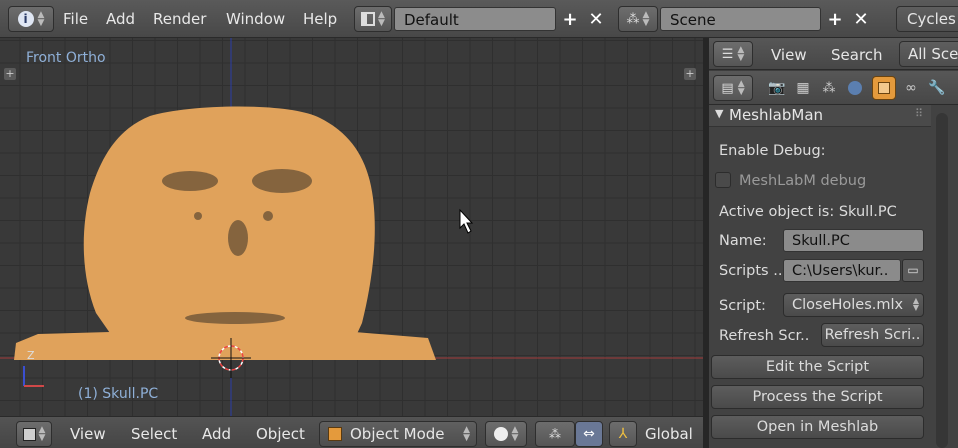 This screenshot has height=448, width=958. Describe the element at coordinates (500, 434) in the screenshot. I see `solid-shading-icon` at that location.